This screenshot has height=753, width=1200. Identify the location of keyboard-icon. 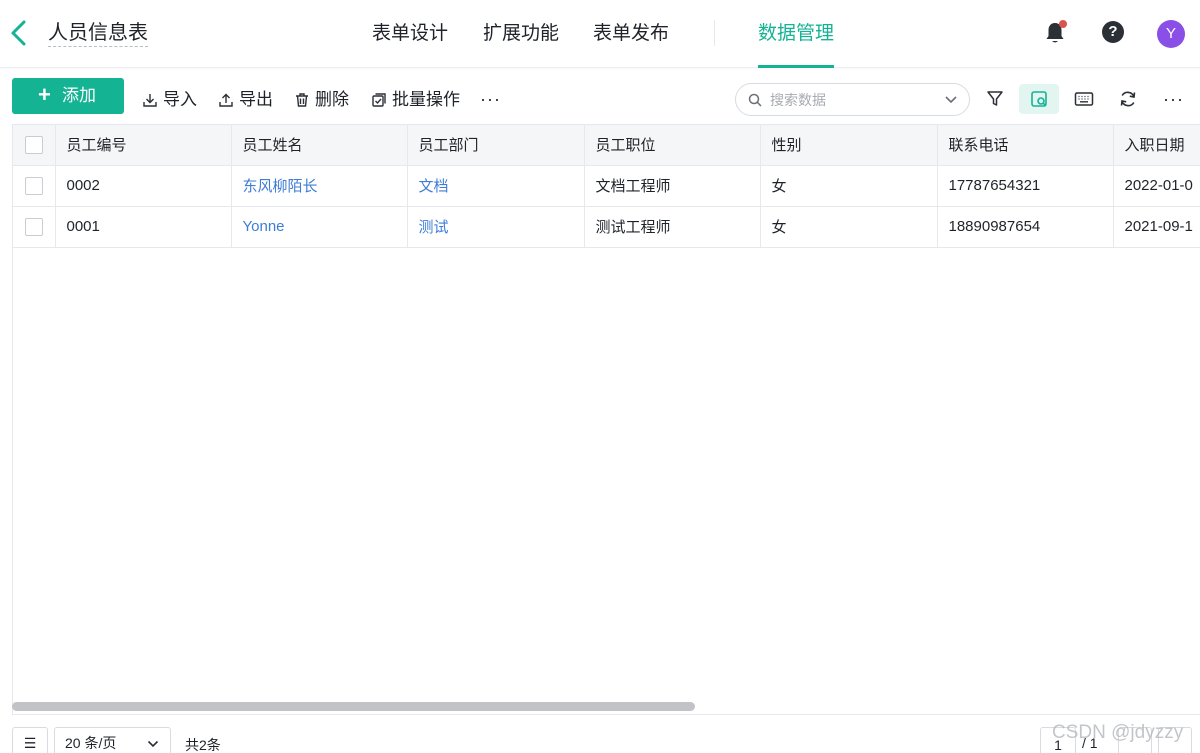
(1084, 99).